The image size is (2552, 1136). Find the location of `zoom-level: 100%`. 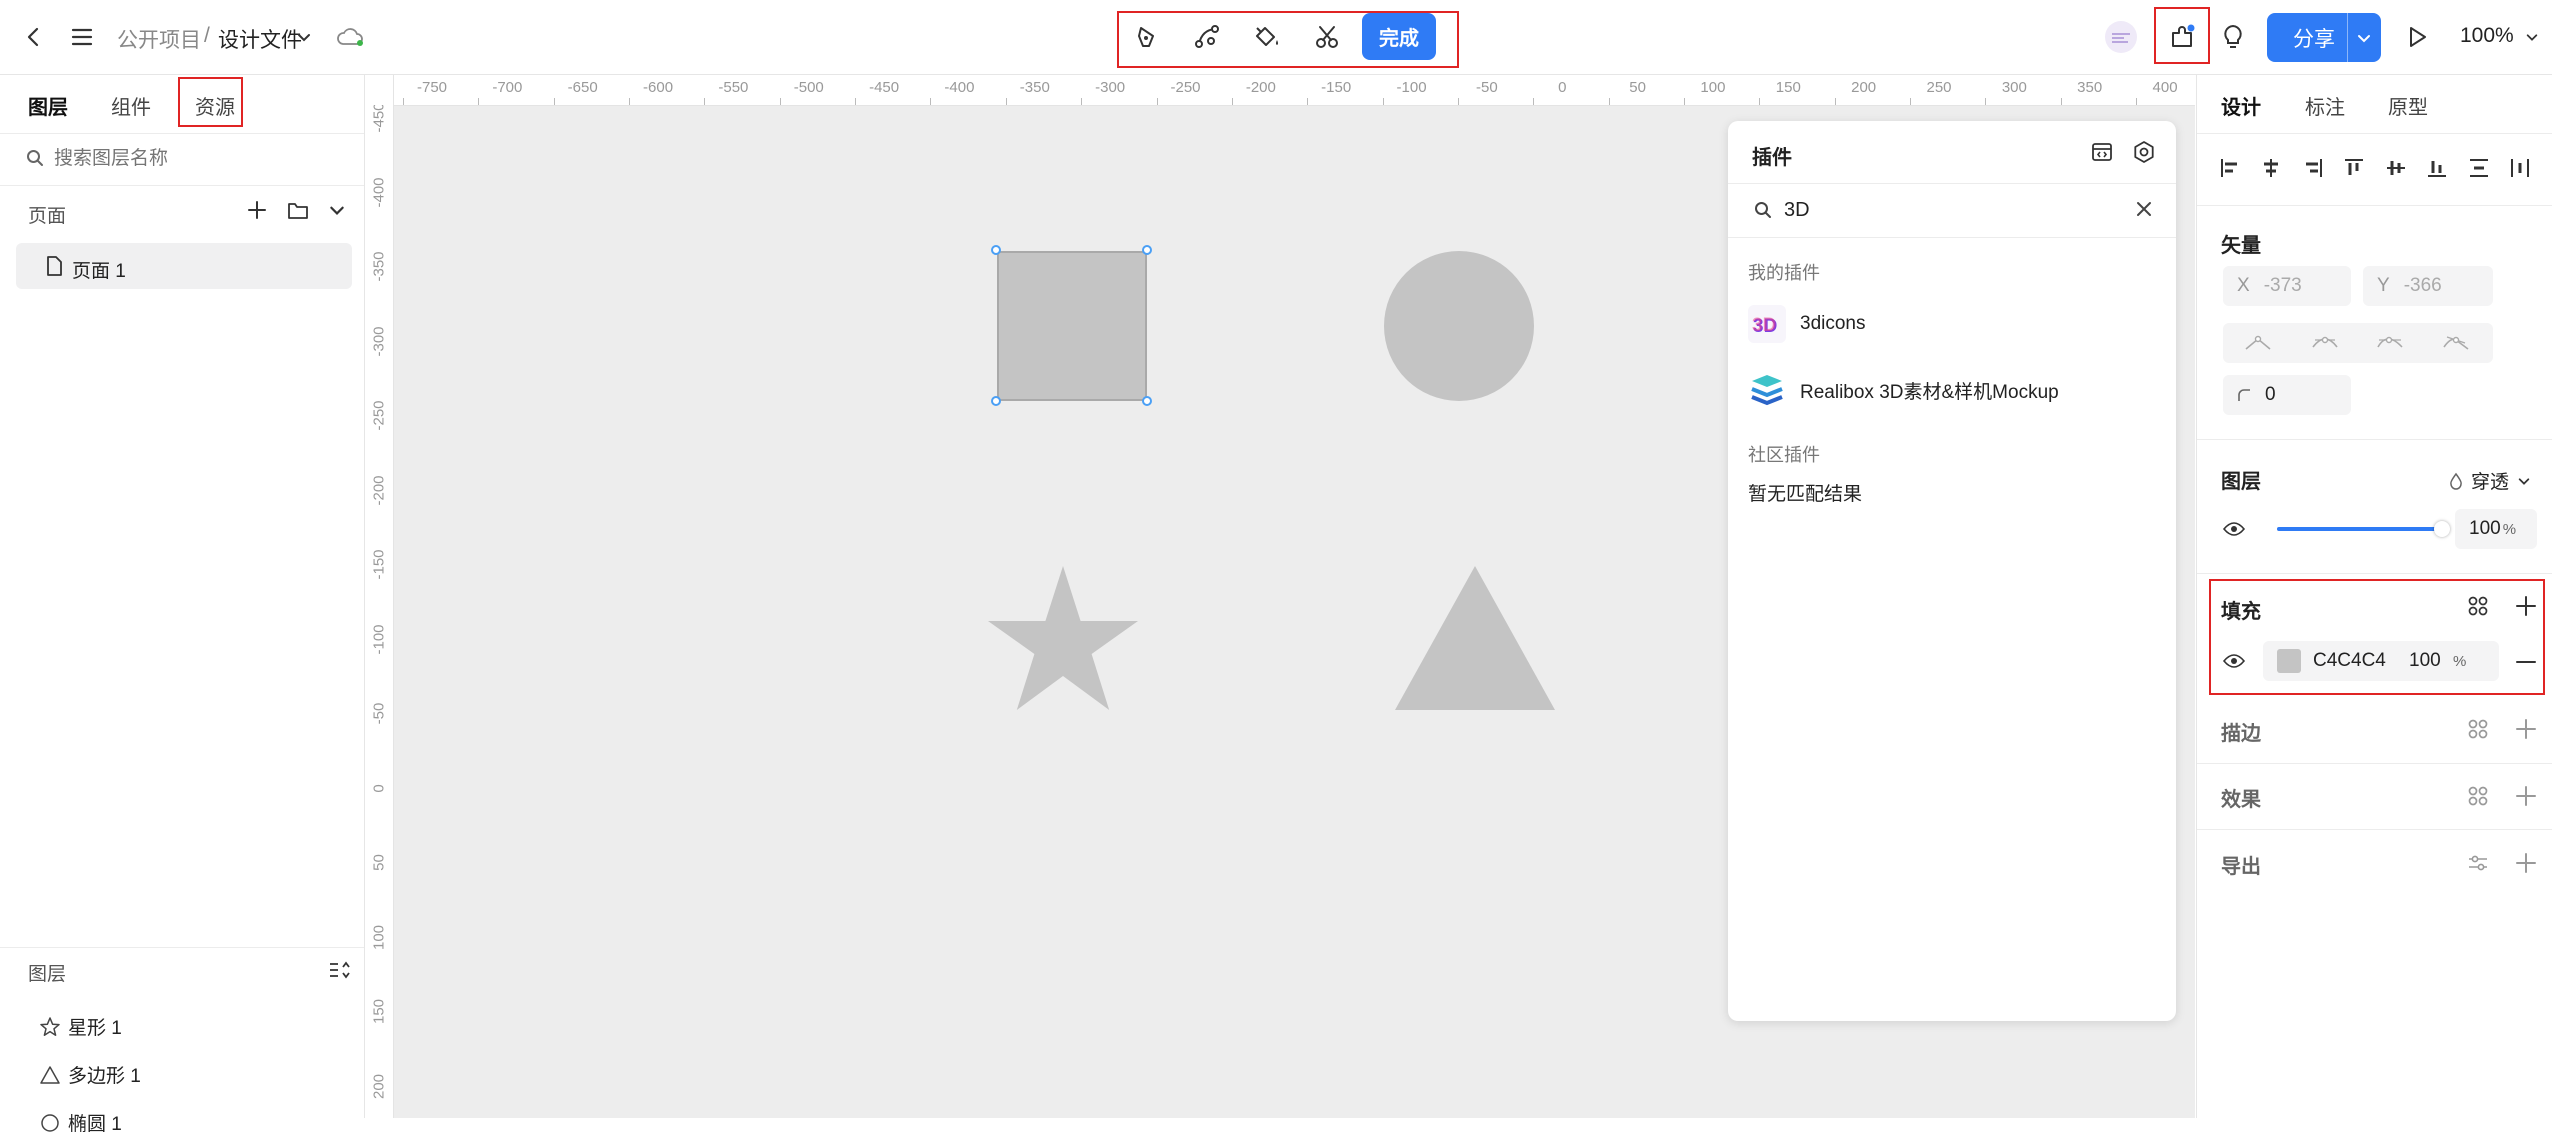

zoom-level: 100% is located at coordinates (2487, 36).